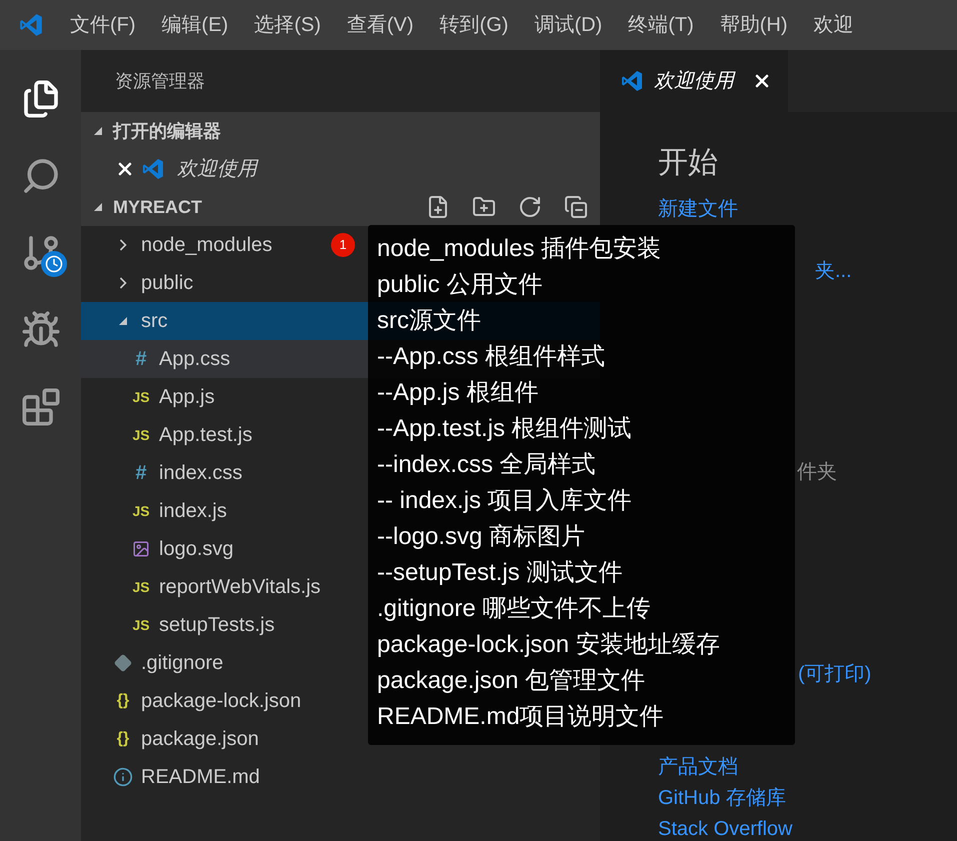  What do you see at coordinates (380, 25) in the screenshot?
I see `menu-item: 查看(V)` at bounding box center [380, 25].